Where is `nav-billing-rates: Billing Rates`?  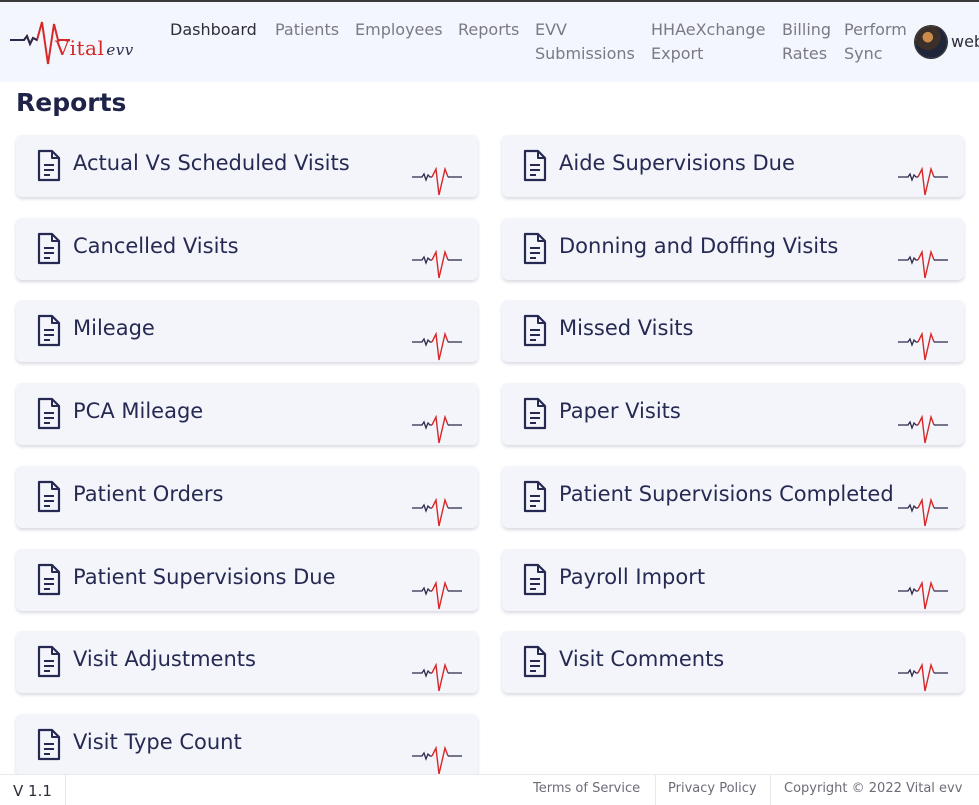 nav-billing-rates: Billing Rates is located at coordinates (806, 42).